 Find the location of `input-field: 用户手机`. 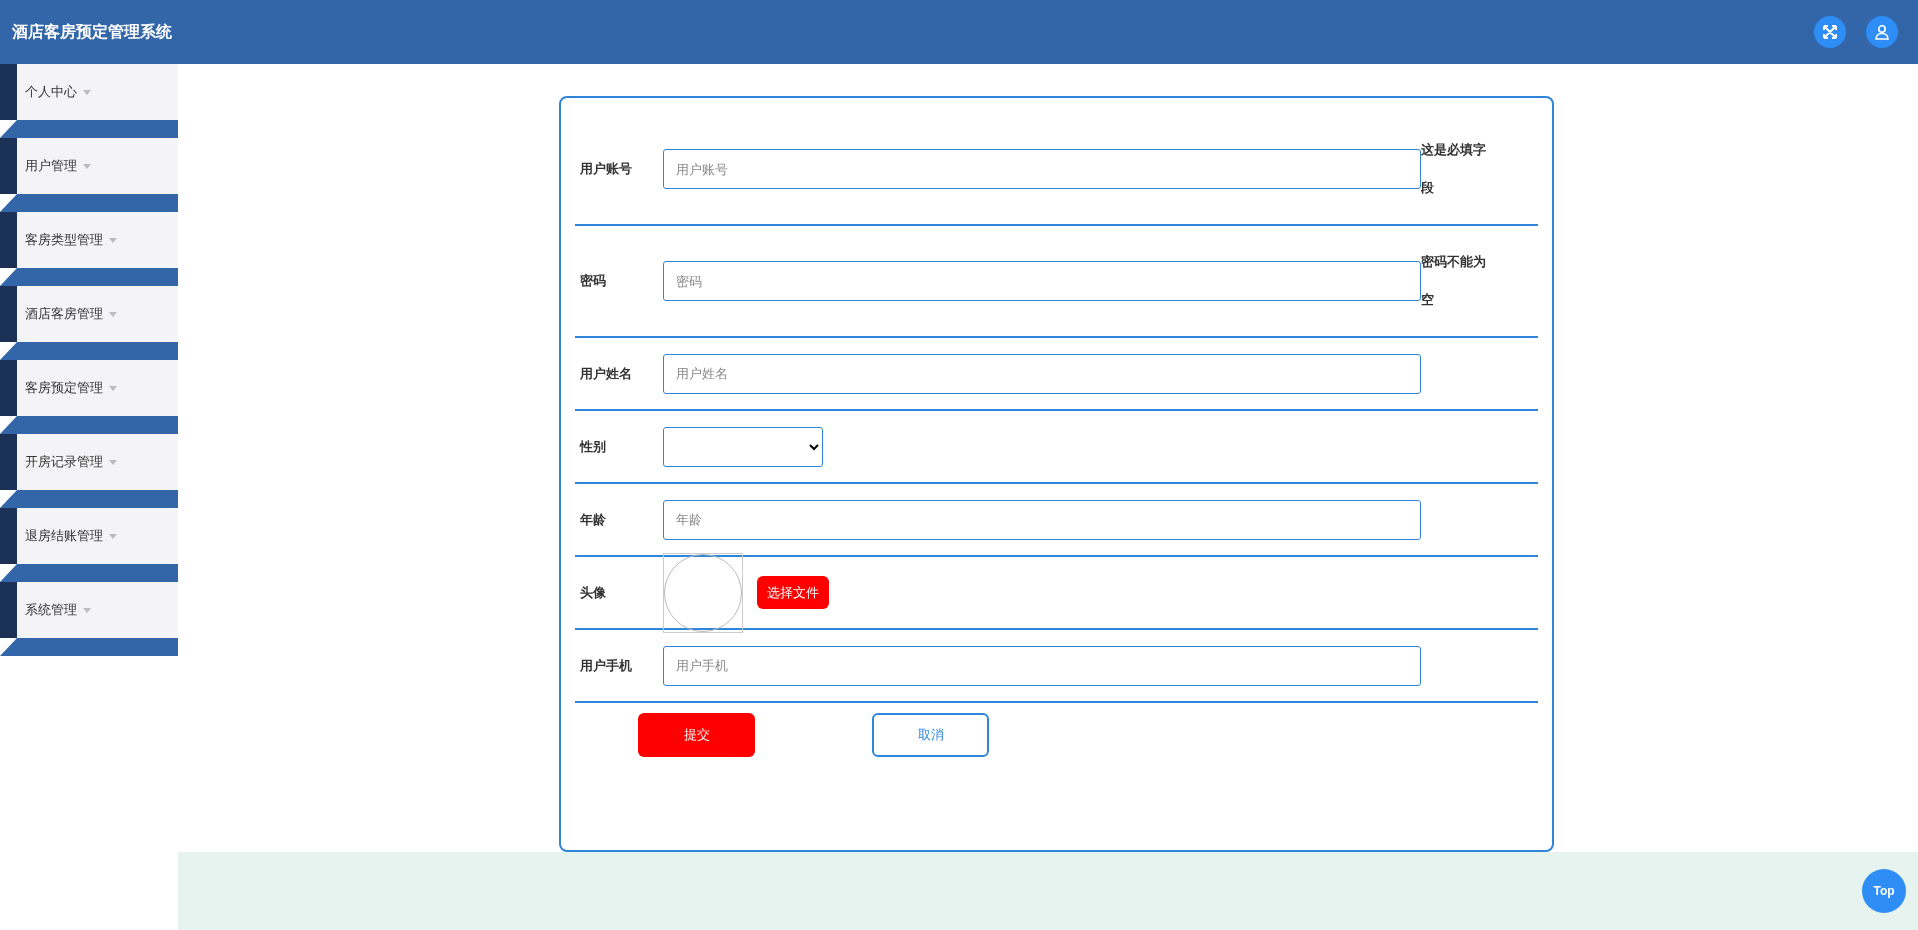

input-field: 用户手机 is located at coordinates (1042, 665).